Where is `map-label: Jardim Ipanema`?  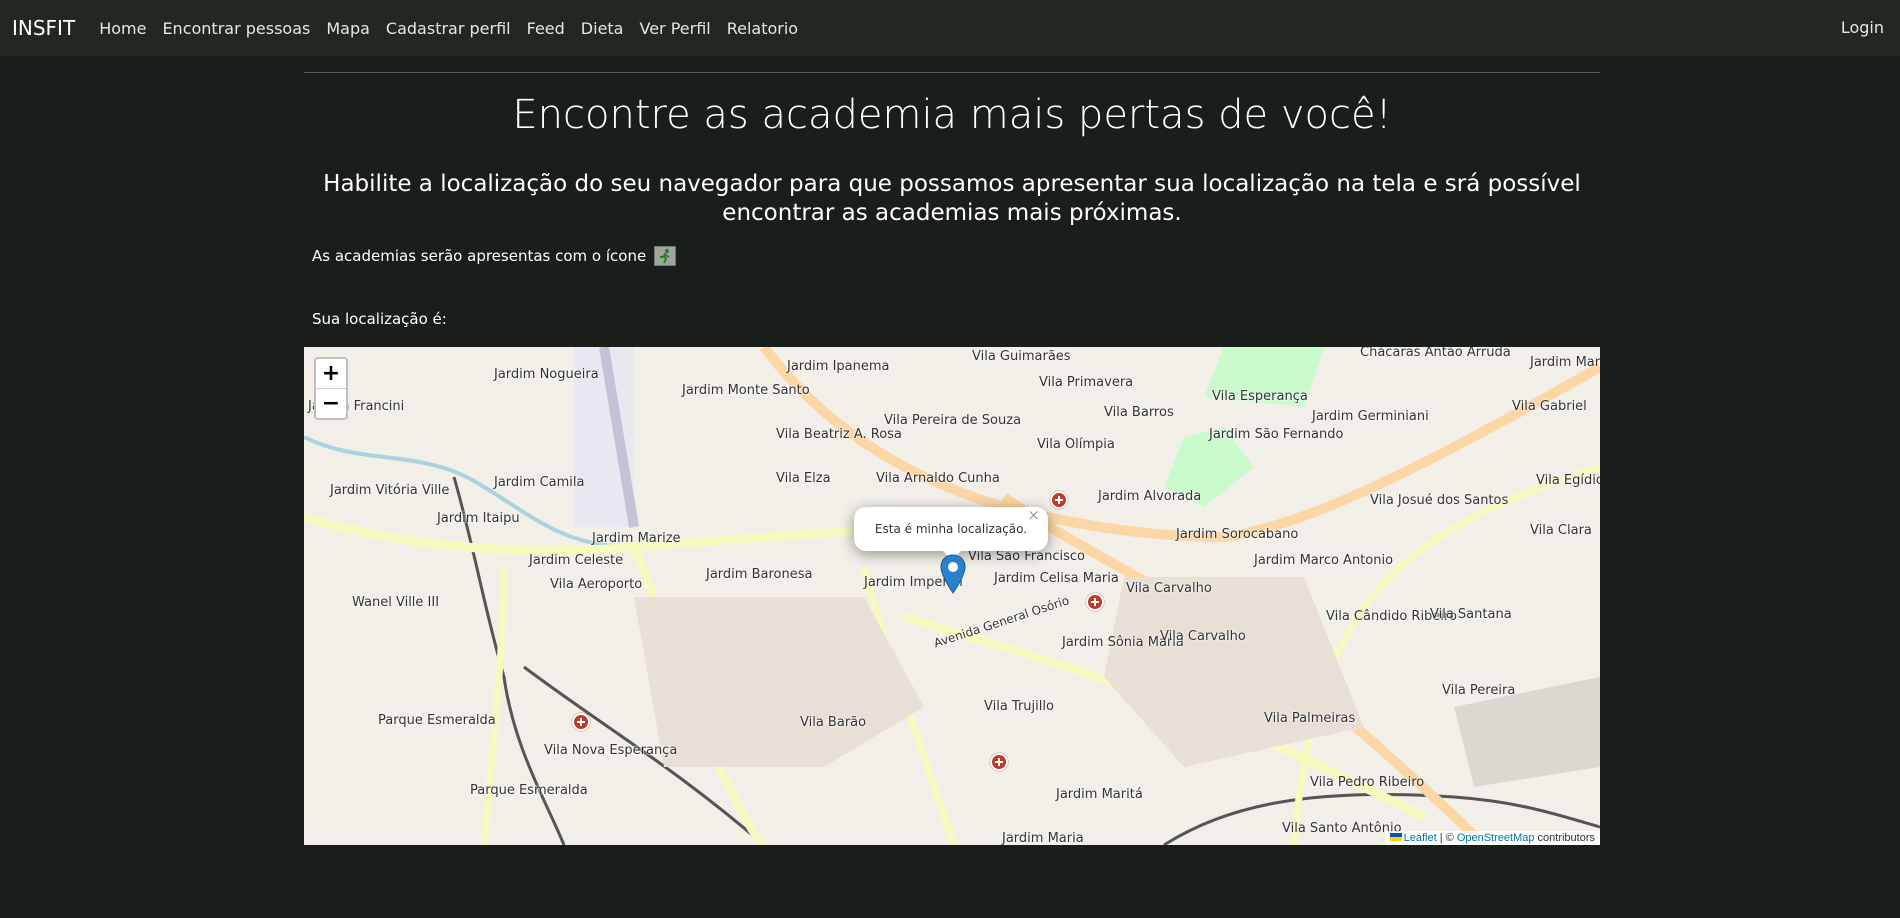
map-label: Jardim Ipanema is located at coordinates (838, 366).